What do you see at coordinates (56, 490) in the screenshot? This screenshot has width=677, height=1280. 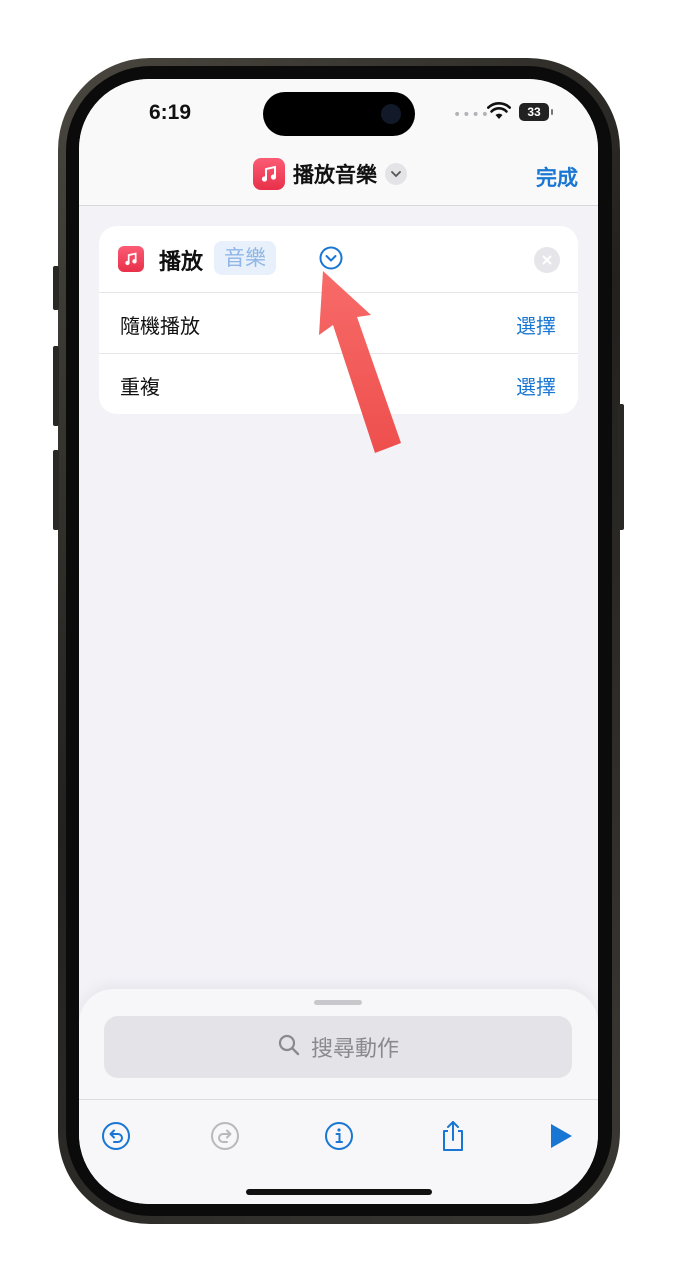 I see `volume-down-button` at bounding box center [56, 490].